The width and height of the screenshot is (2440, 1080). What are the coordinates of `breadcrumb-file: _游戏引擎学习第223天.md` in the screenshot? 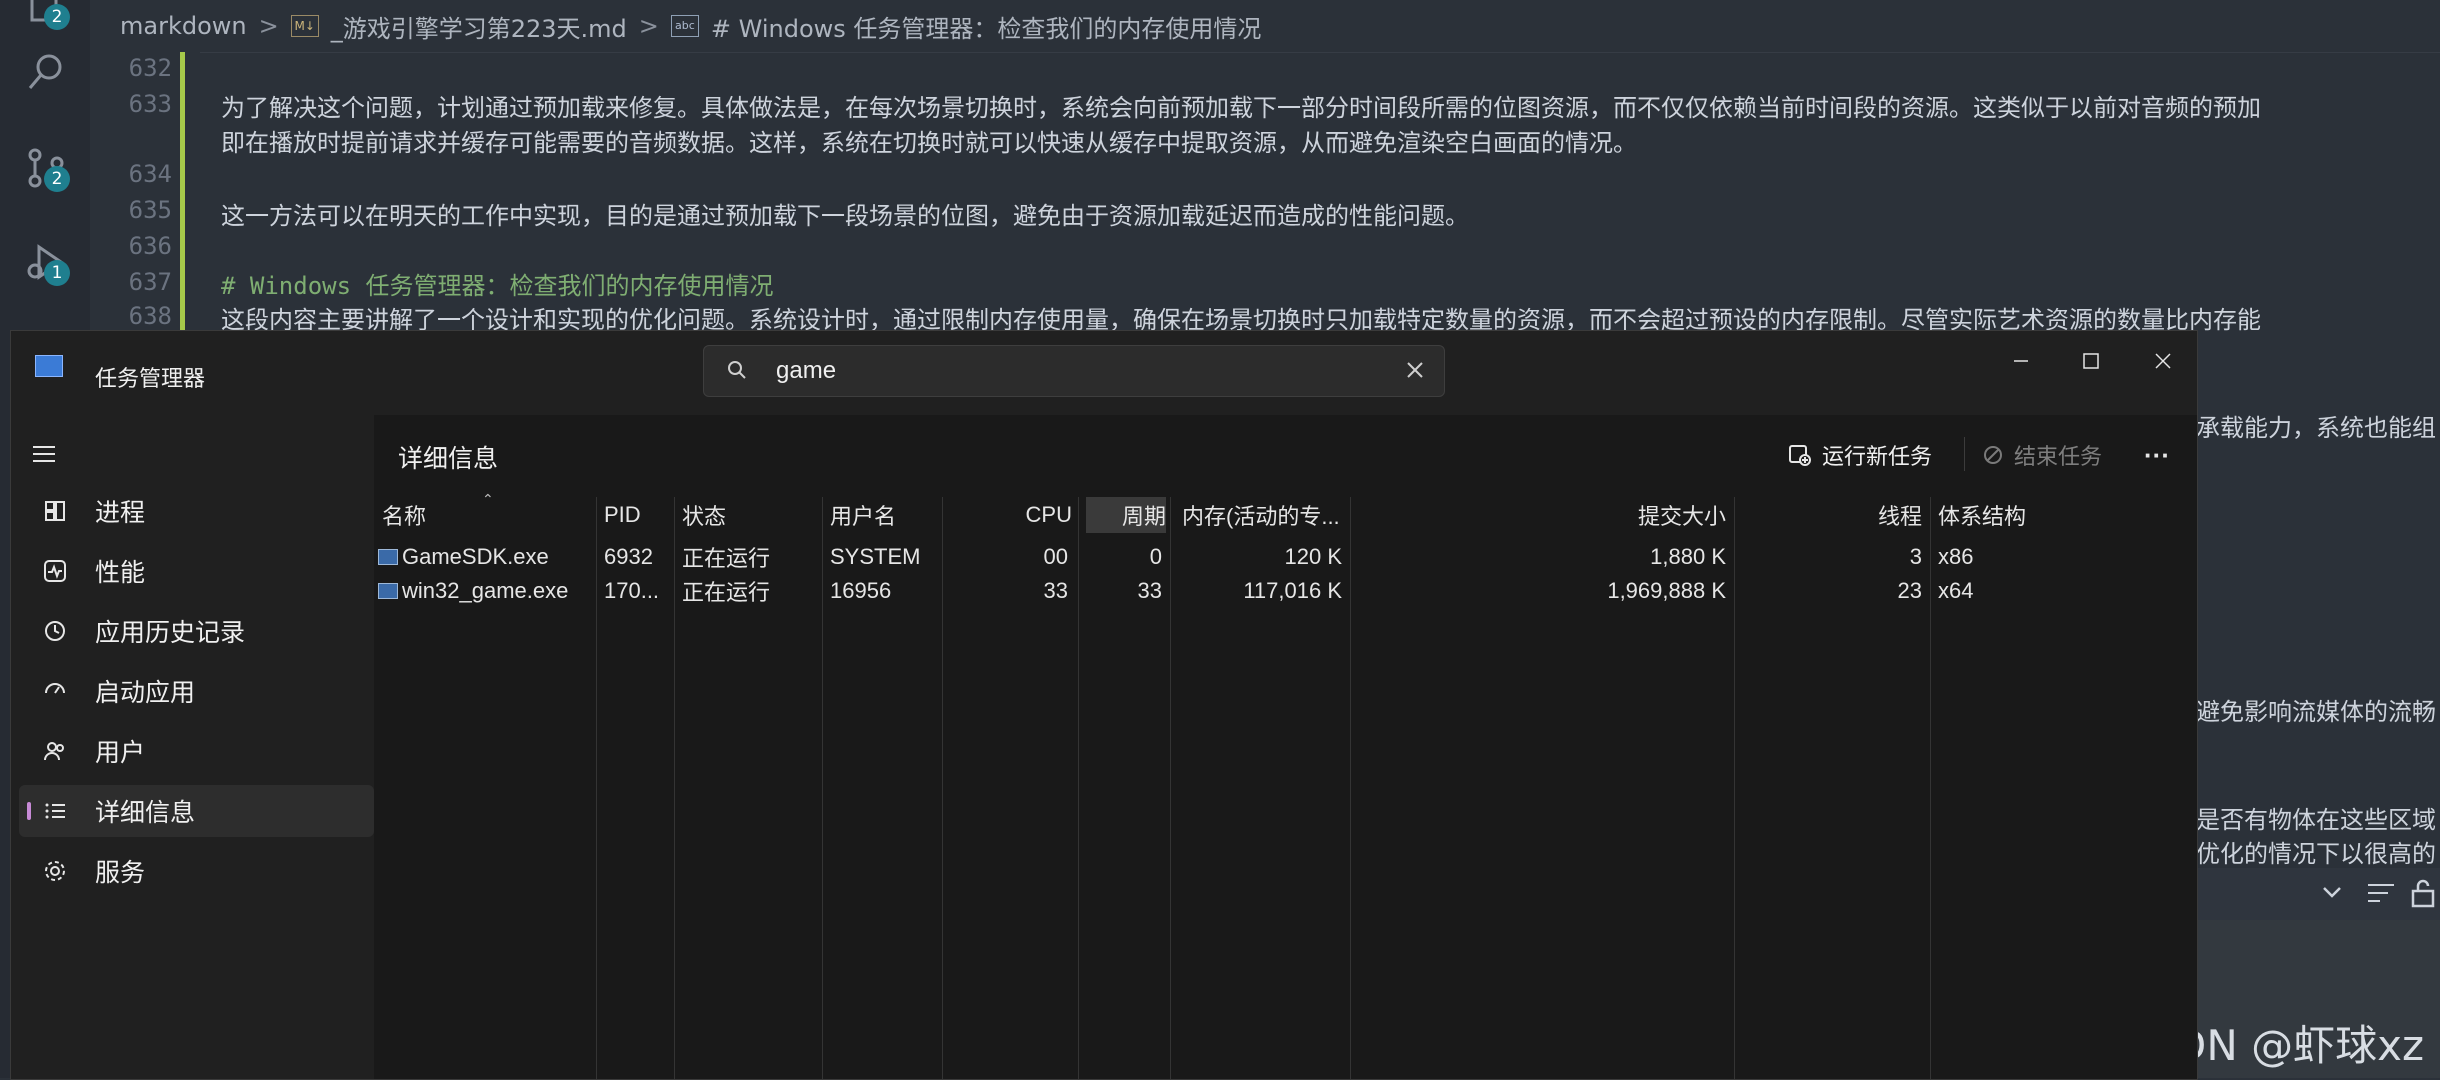 It's located at (479, 26).